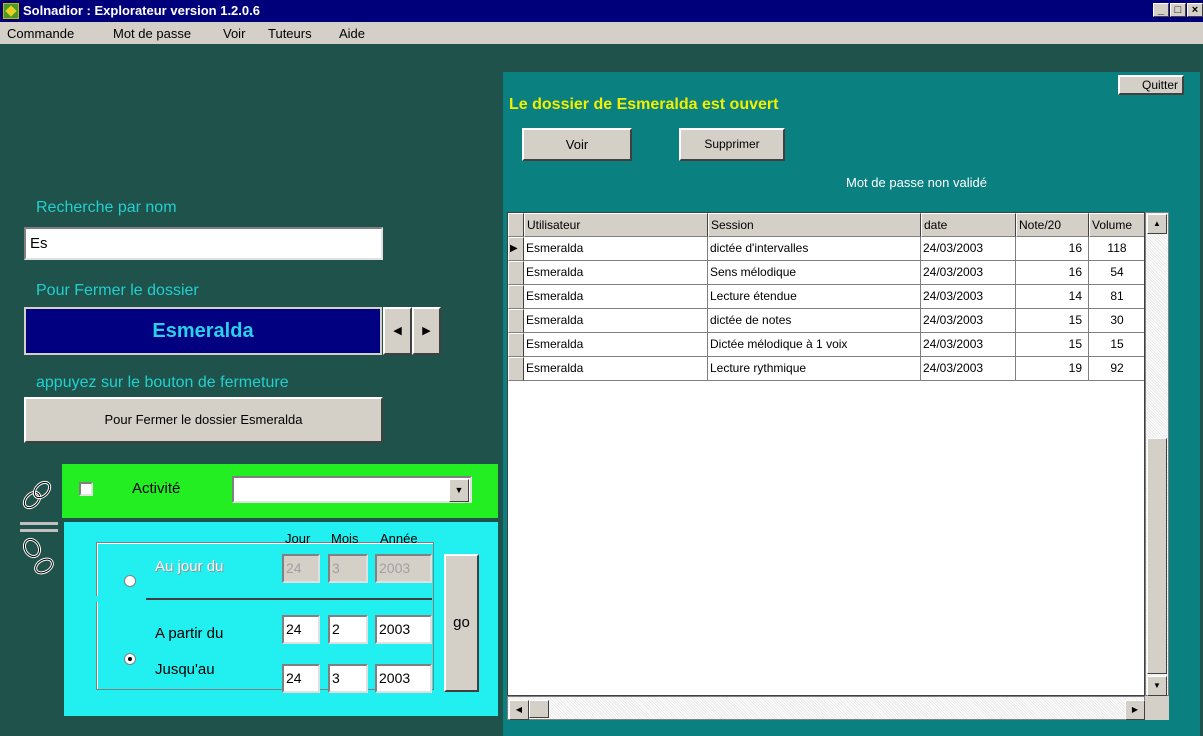  I want to click on row-pointer-icon: ▶, so click(516, 249).